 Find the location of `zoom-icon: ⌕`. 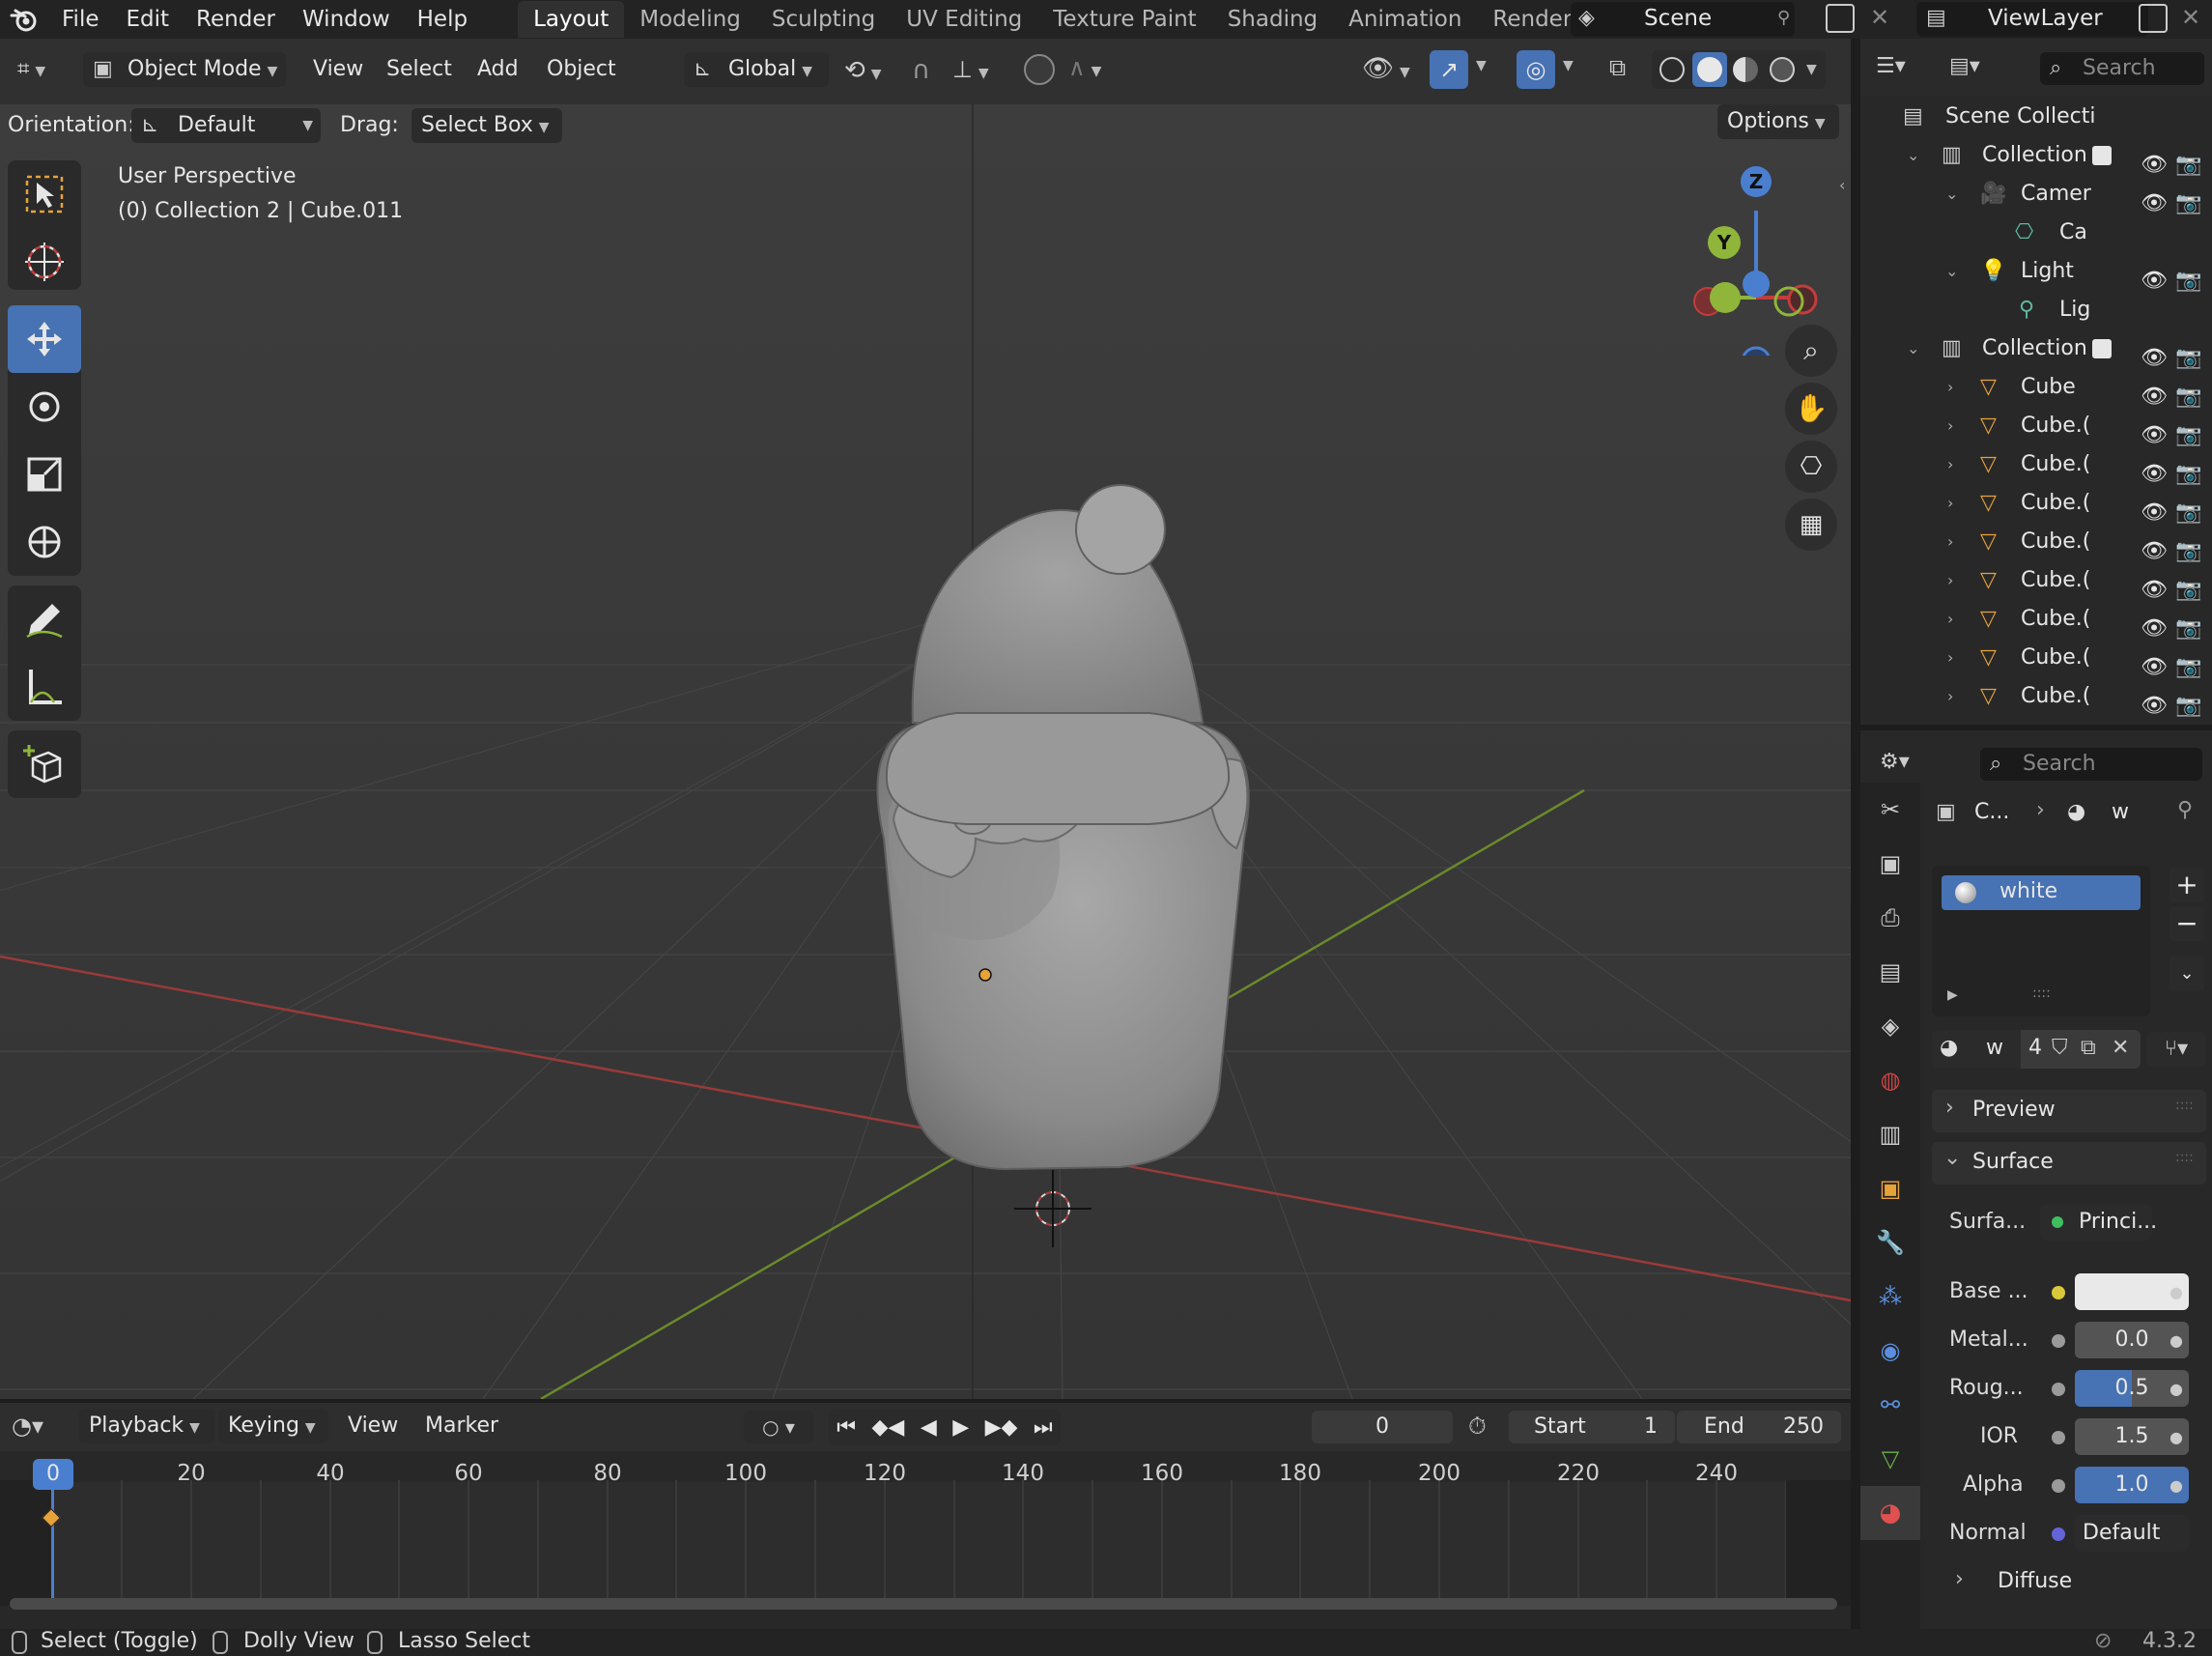

zoom-icon: ⌕ is located at coordinates (1811, 351).